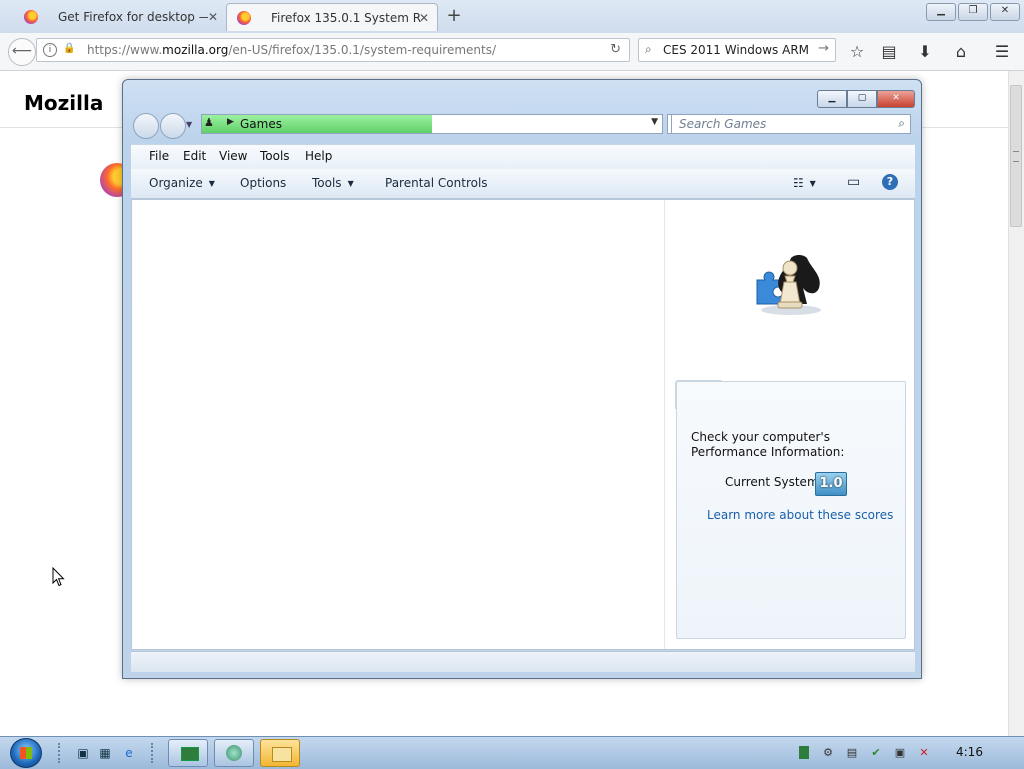 The height and width of the screenshot is (769, 1024). I want to click on tab-label: Get Firefox for desktop — Mozilla, so click(133, 17).